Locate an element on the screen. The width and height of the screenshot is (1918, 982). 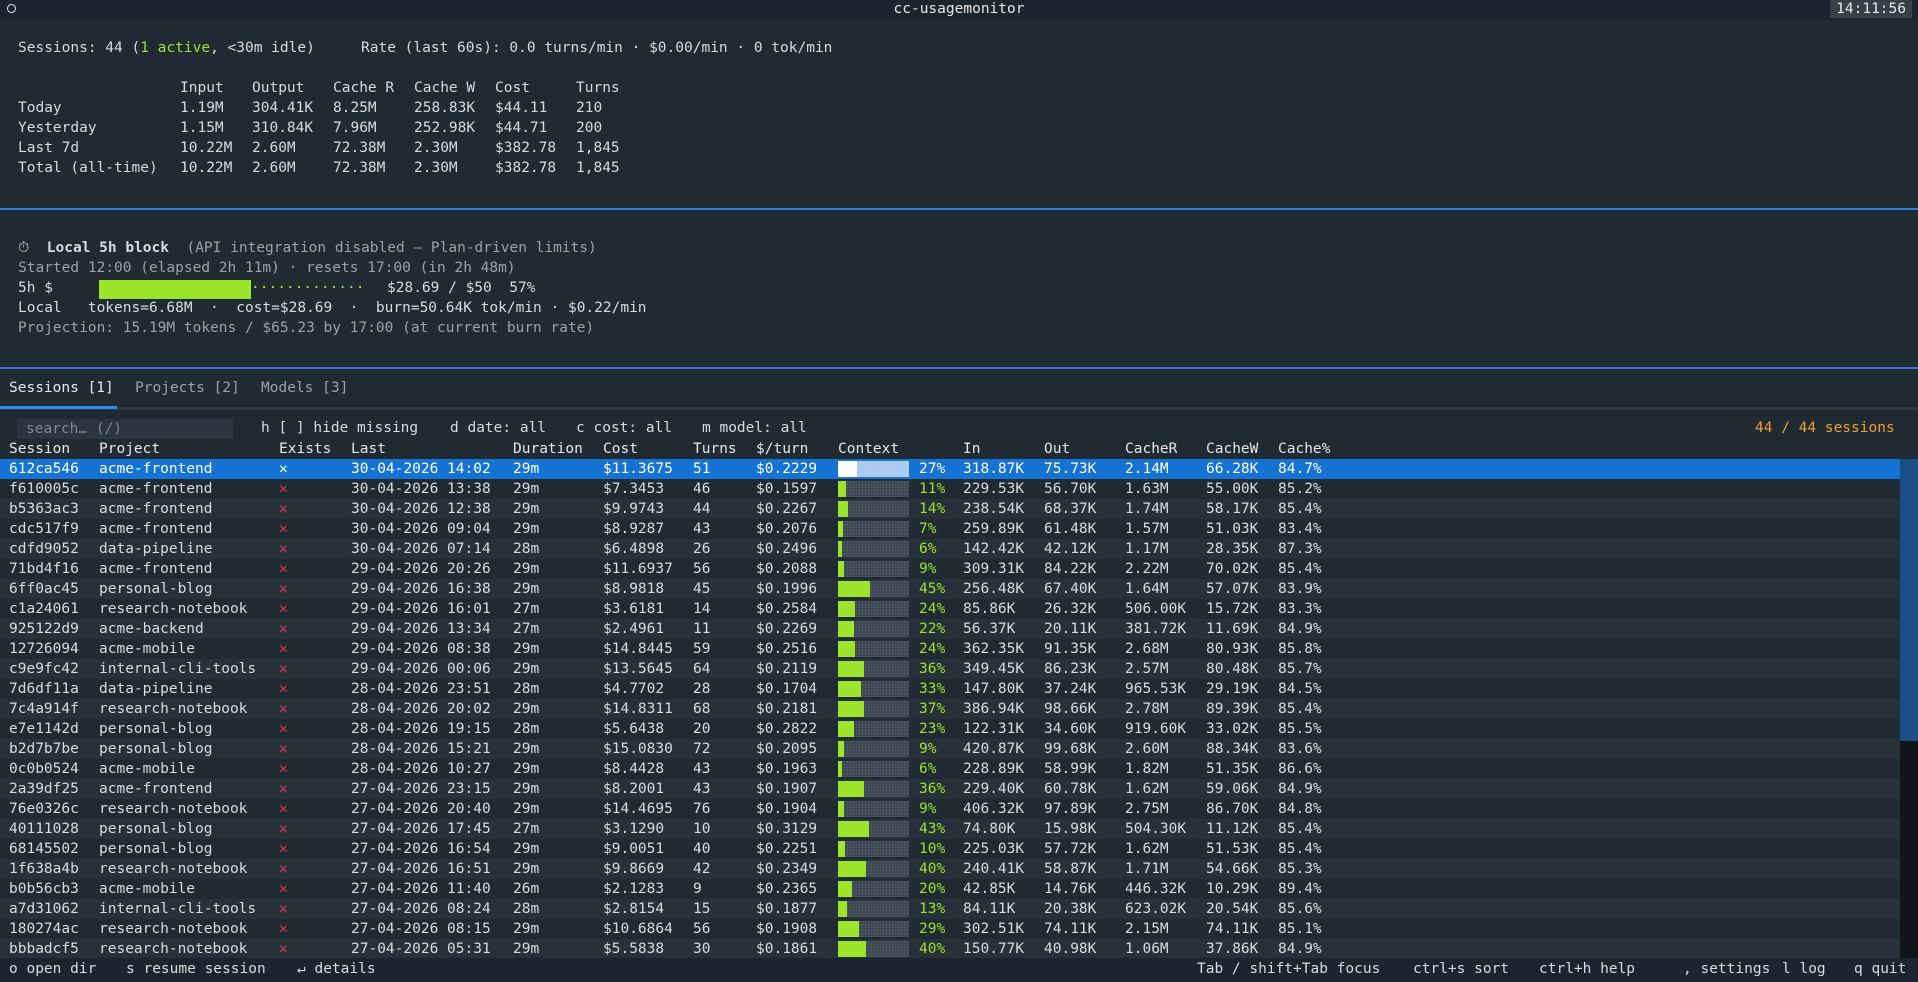
cost-gauge-remaining: ············· is located at coordinates (308, 288).